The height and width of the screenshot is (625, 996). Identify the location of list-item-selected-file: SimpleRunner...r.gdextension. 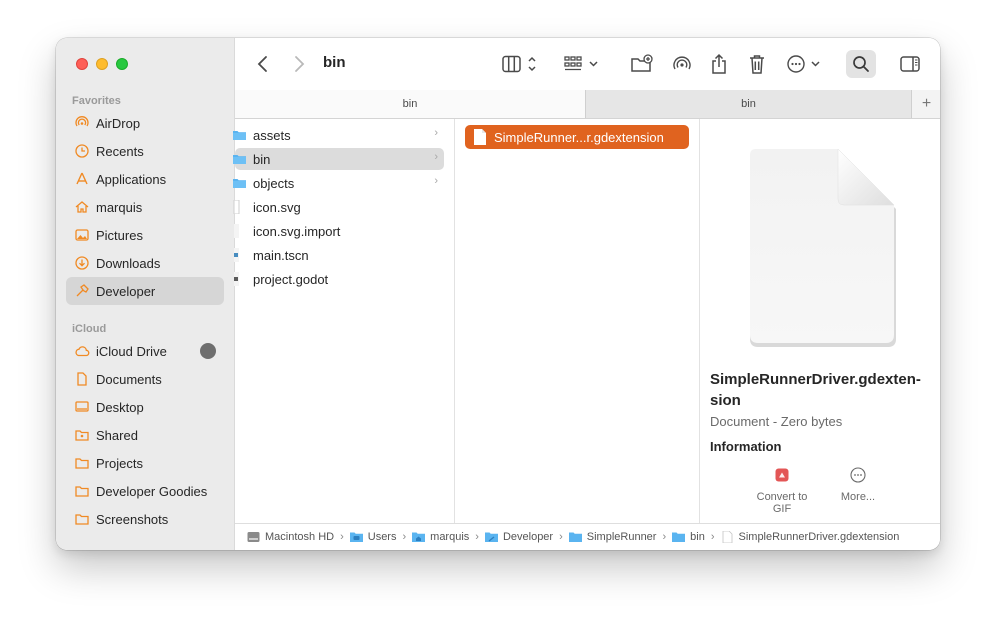
(577, 137).